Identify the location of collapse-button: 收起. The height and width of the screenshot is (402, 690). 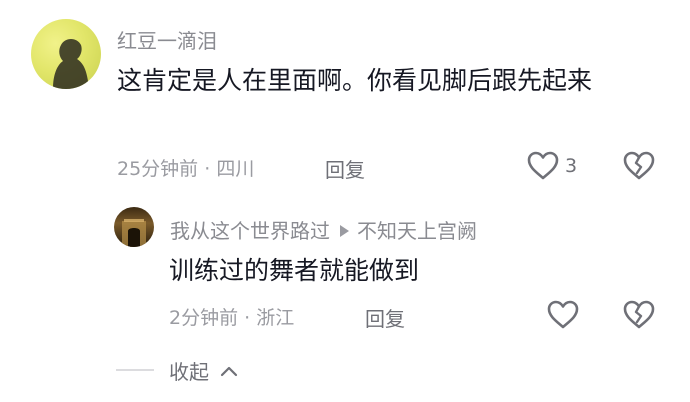
(204, 370).